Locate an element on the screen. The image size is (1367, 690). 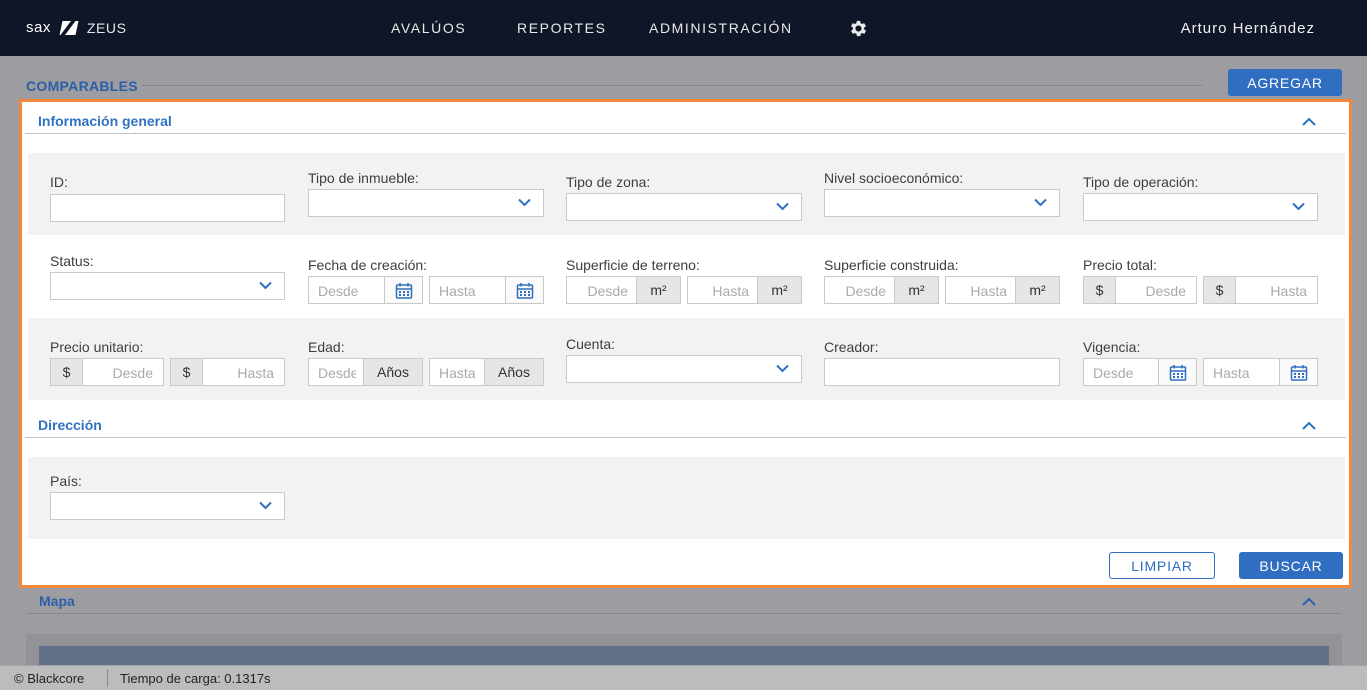
label-sup-construida: Superficie construida: is located at coordinates (891, 265).